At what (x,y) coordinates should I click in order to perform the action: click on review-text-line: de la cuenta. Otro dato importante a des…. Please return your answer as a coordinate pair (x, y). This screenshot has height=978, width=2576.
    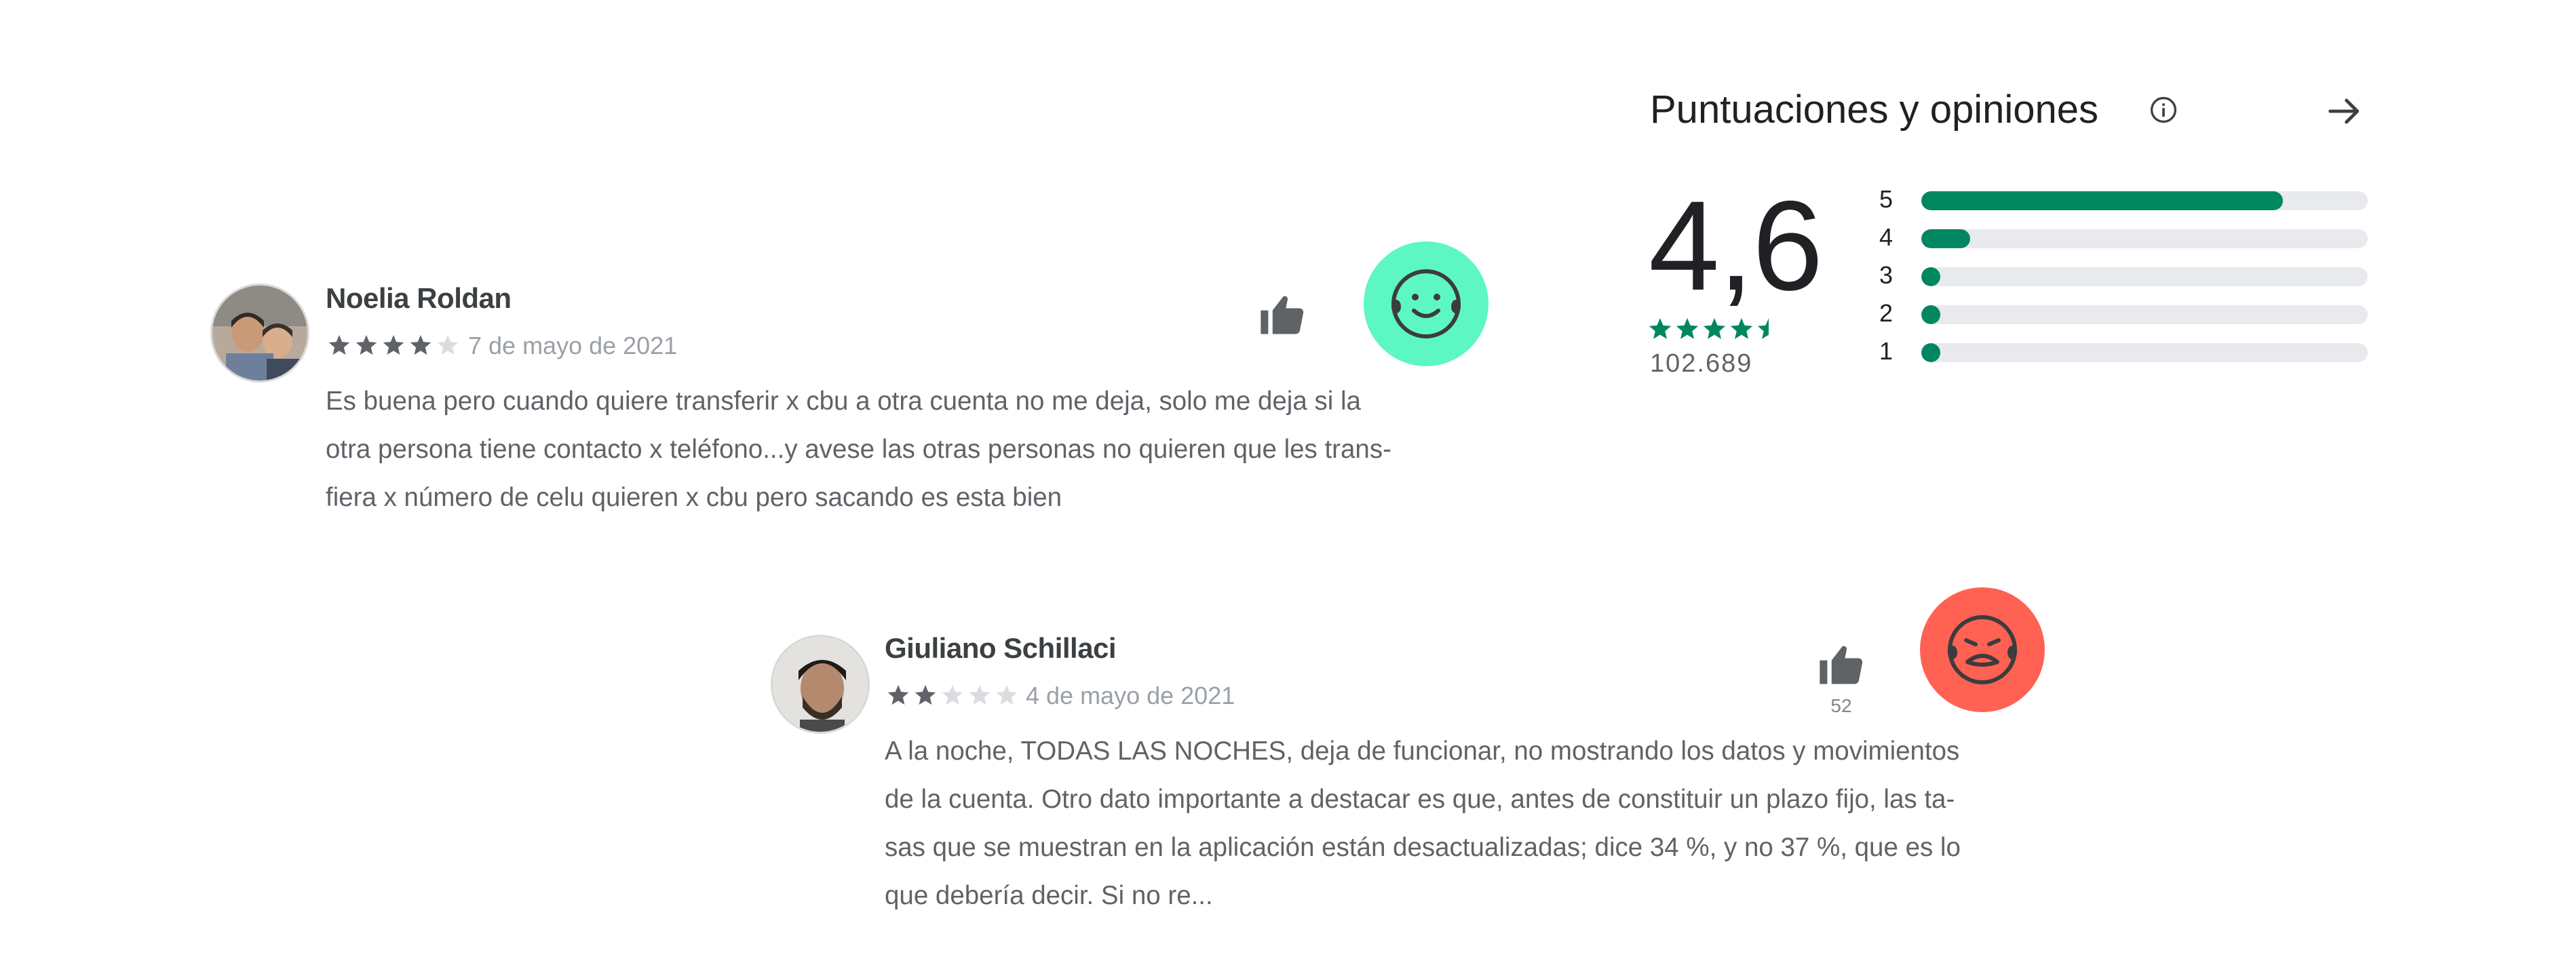
    Looking at the image, I should click on (1420, 799).